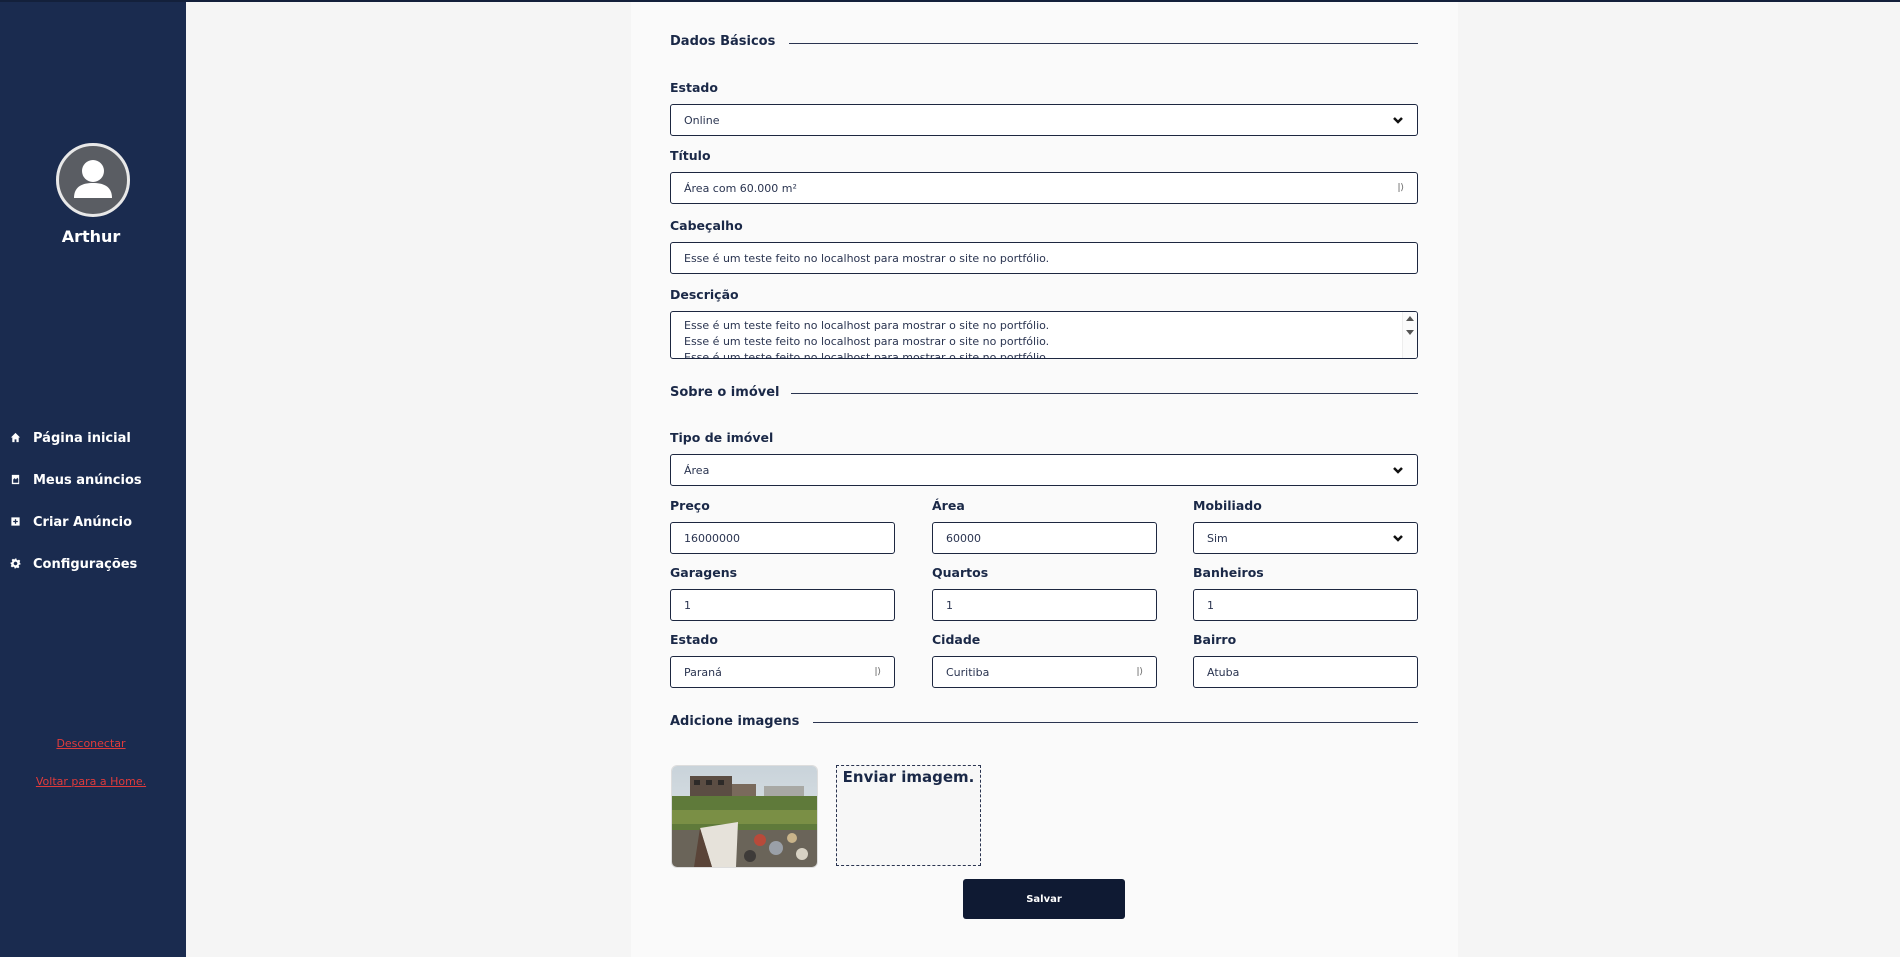 The image size is (1900, 957). What do you see at coordinates (1044, 605) in the screenshot?
I see `rooms-input: 1` at bounding box center [1044, 605].